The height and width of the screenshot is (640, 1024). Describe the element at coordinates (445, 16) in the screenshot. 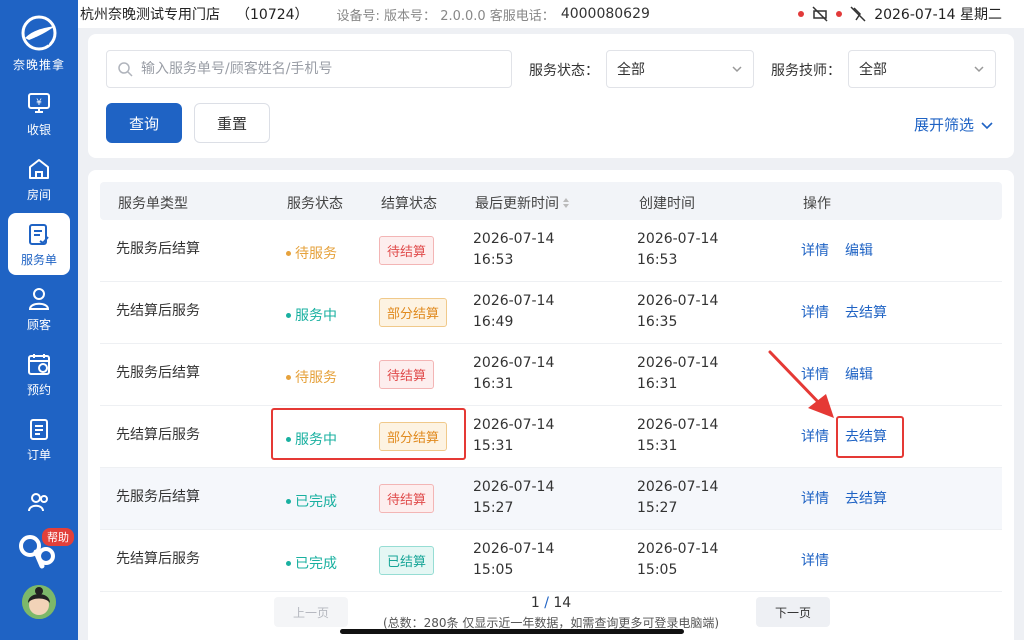

I see `device-info: 设备号: 版本号： 2.0.0.0 客服电话：` at that location.